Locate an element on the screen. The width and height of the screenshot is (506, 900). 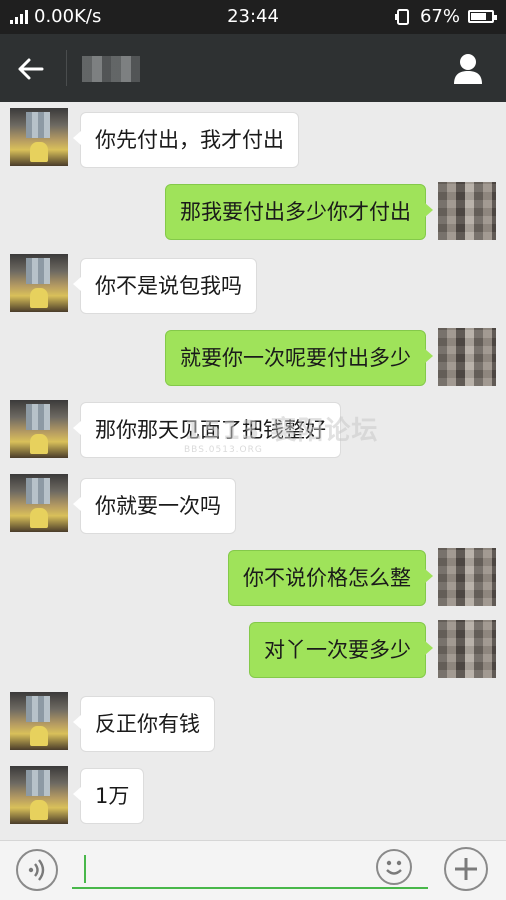
message-bubble-outgoing: 就要你一次呢要付出多少 is located at coordinates (299, 358).